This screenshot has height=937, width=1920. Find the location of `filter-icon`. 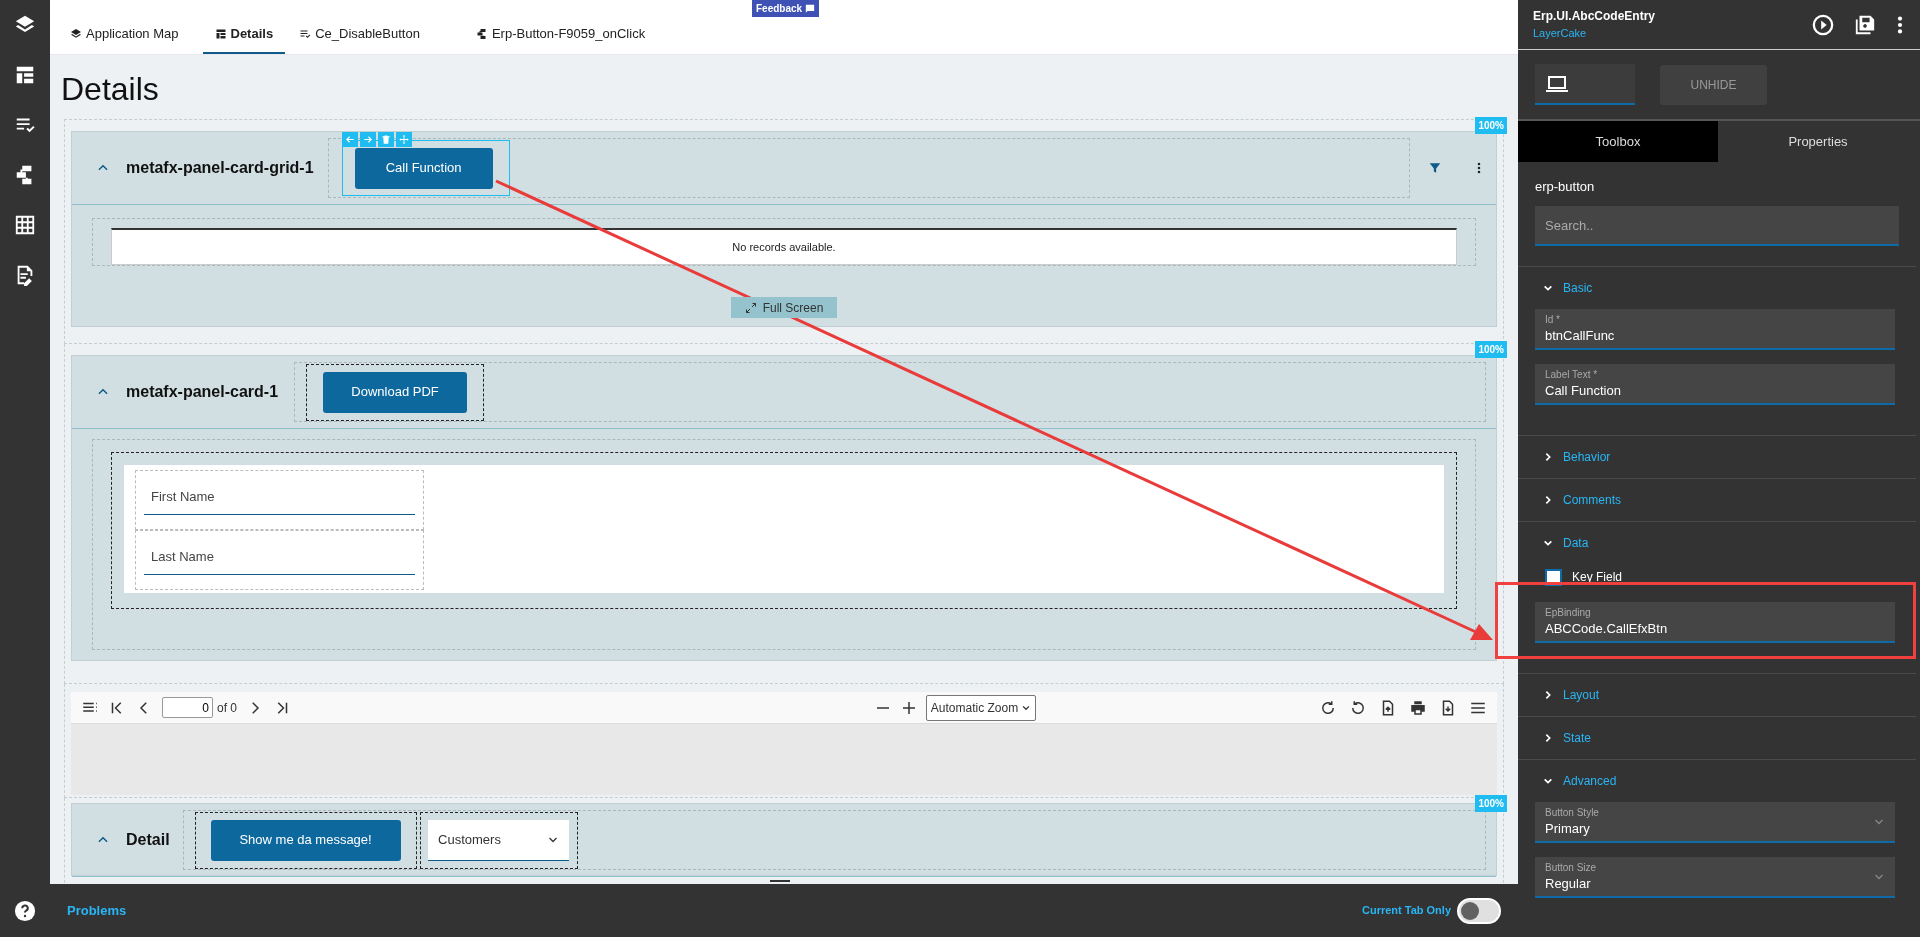

filter-icon is located at coordinates (1435, 168).